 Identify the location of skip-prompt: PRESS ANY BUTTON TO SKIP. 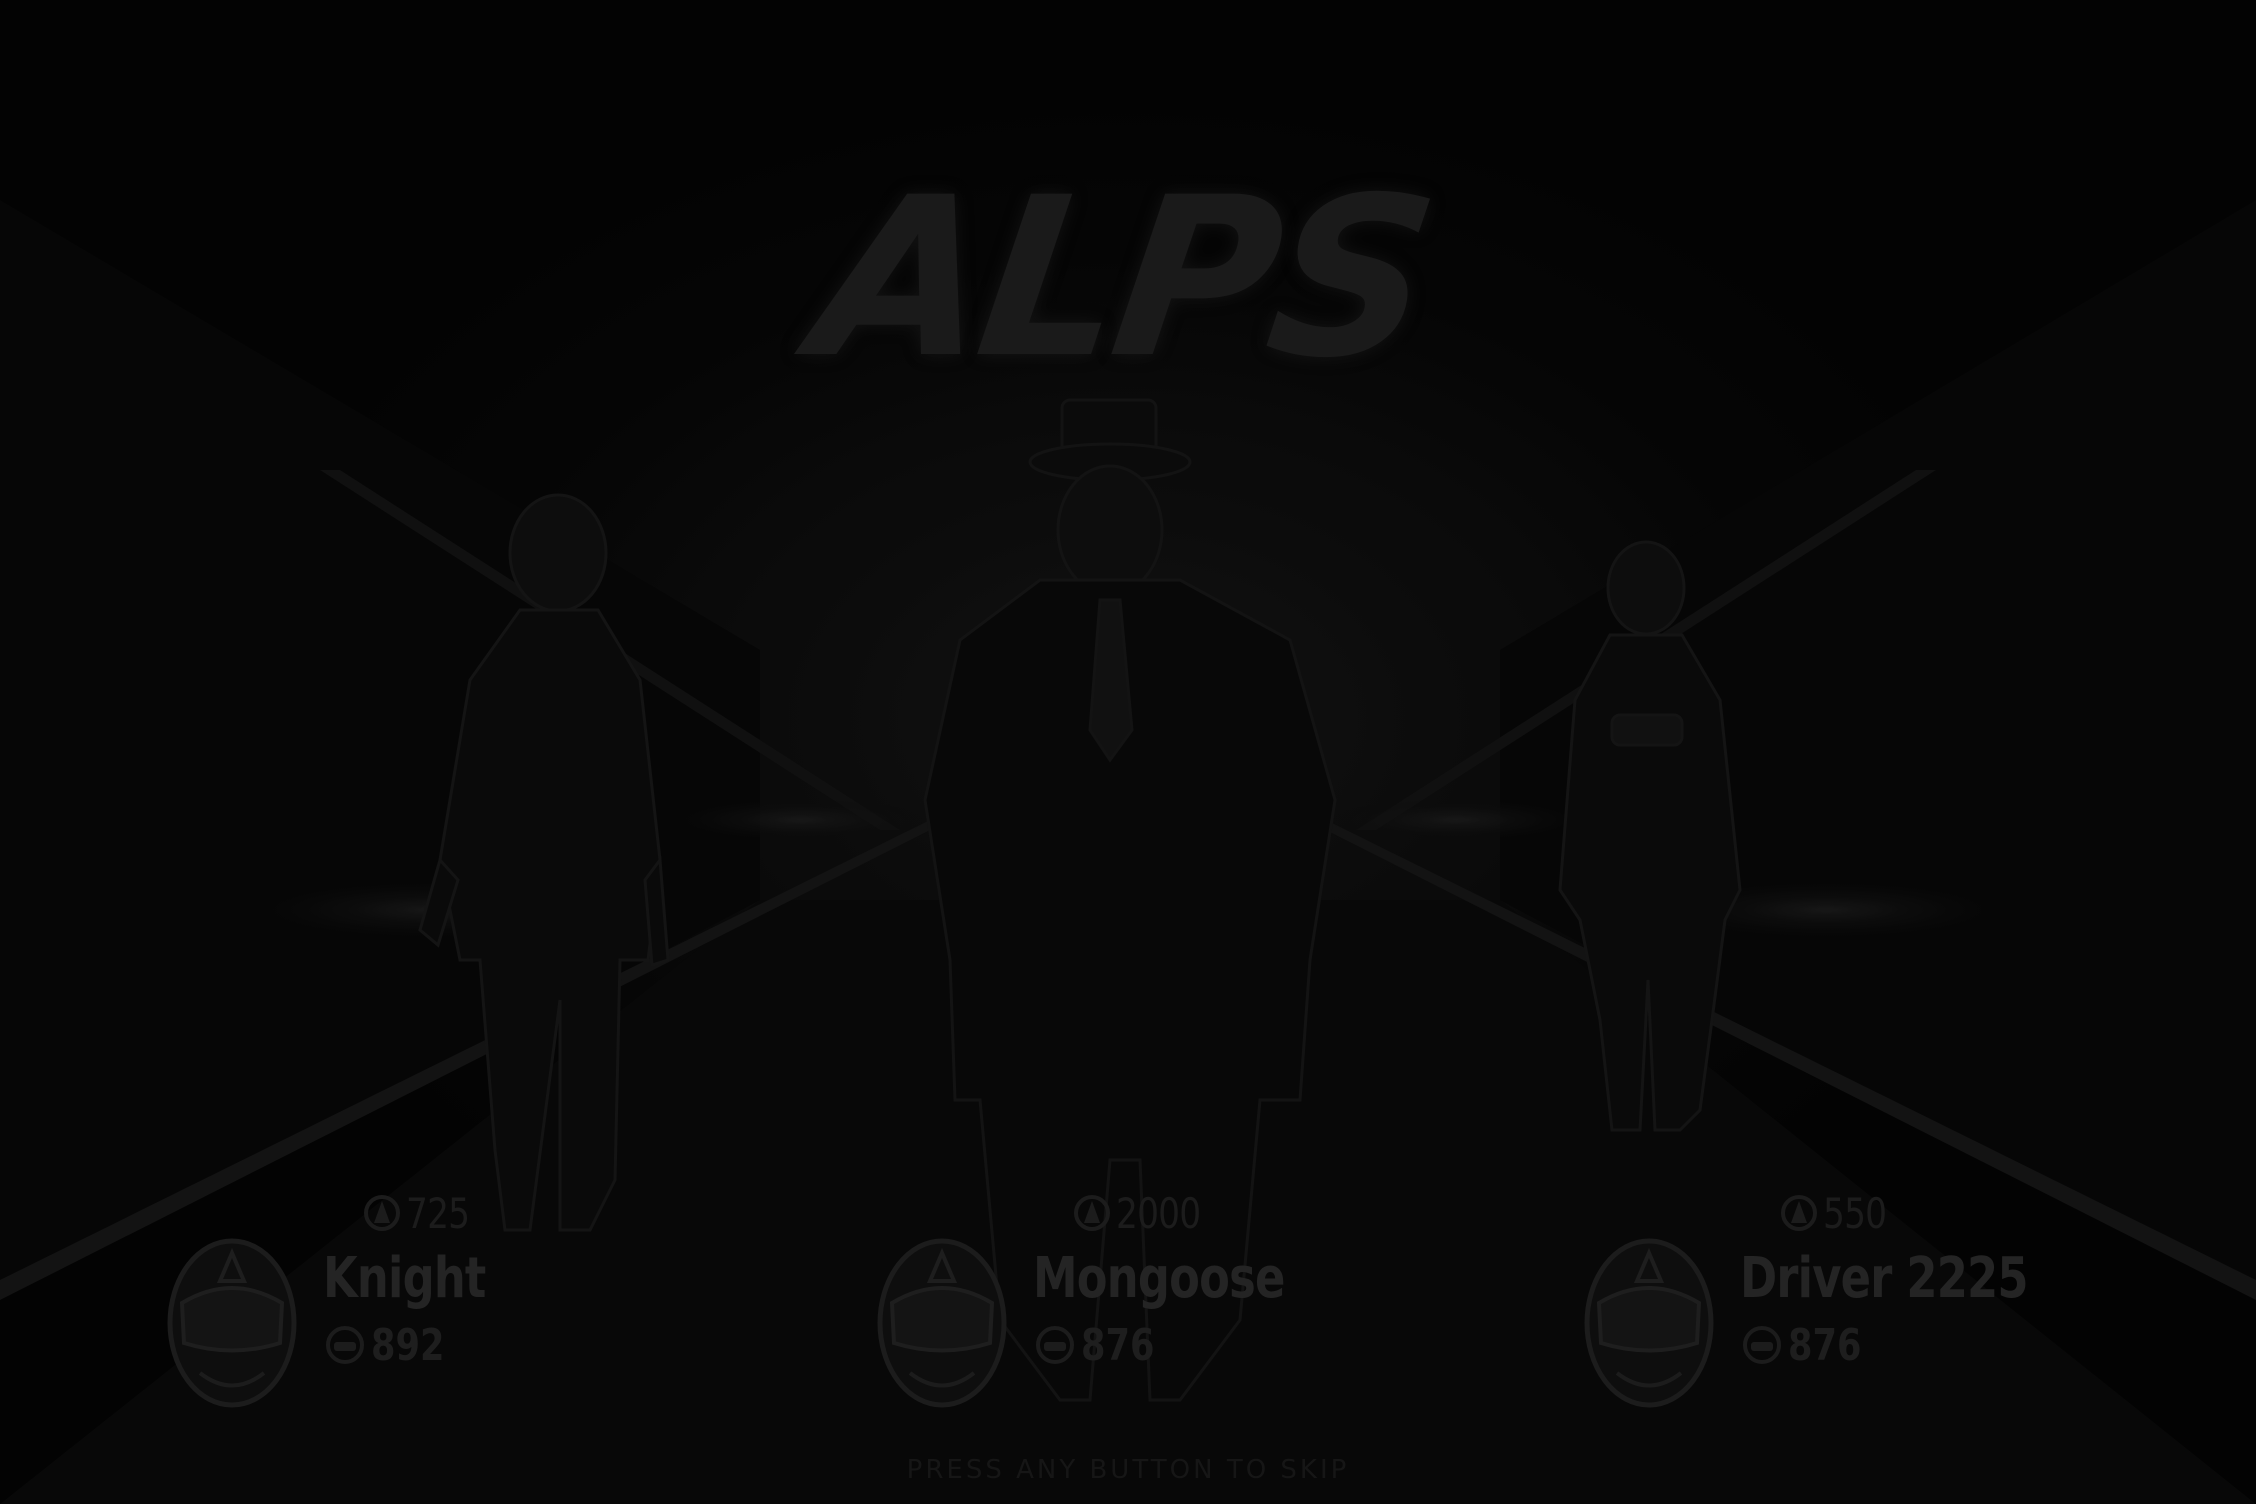
(1128, 1470).